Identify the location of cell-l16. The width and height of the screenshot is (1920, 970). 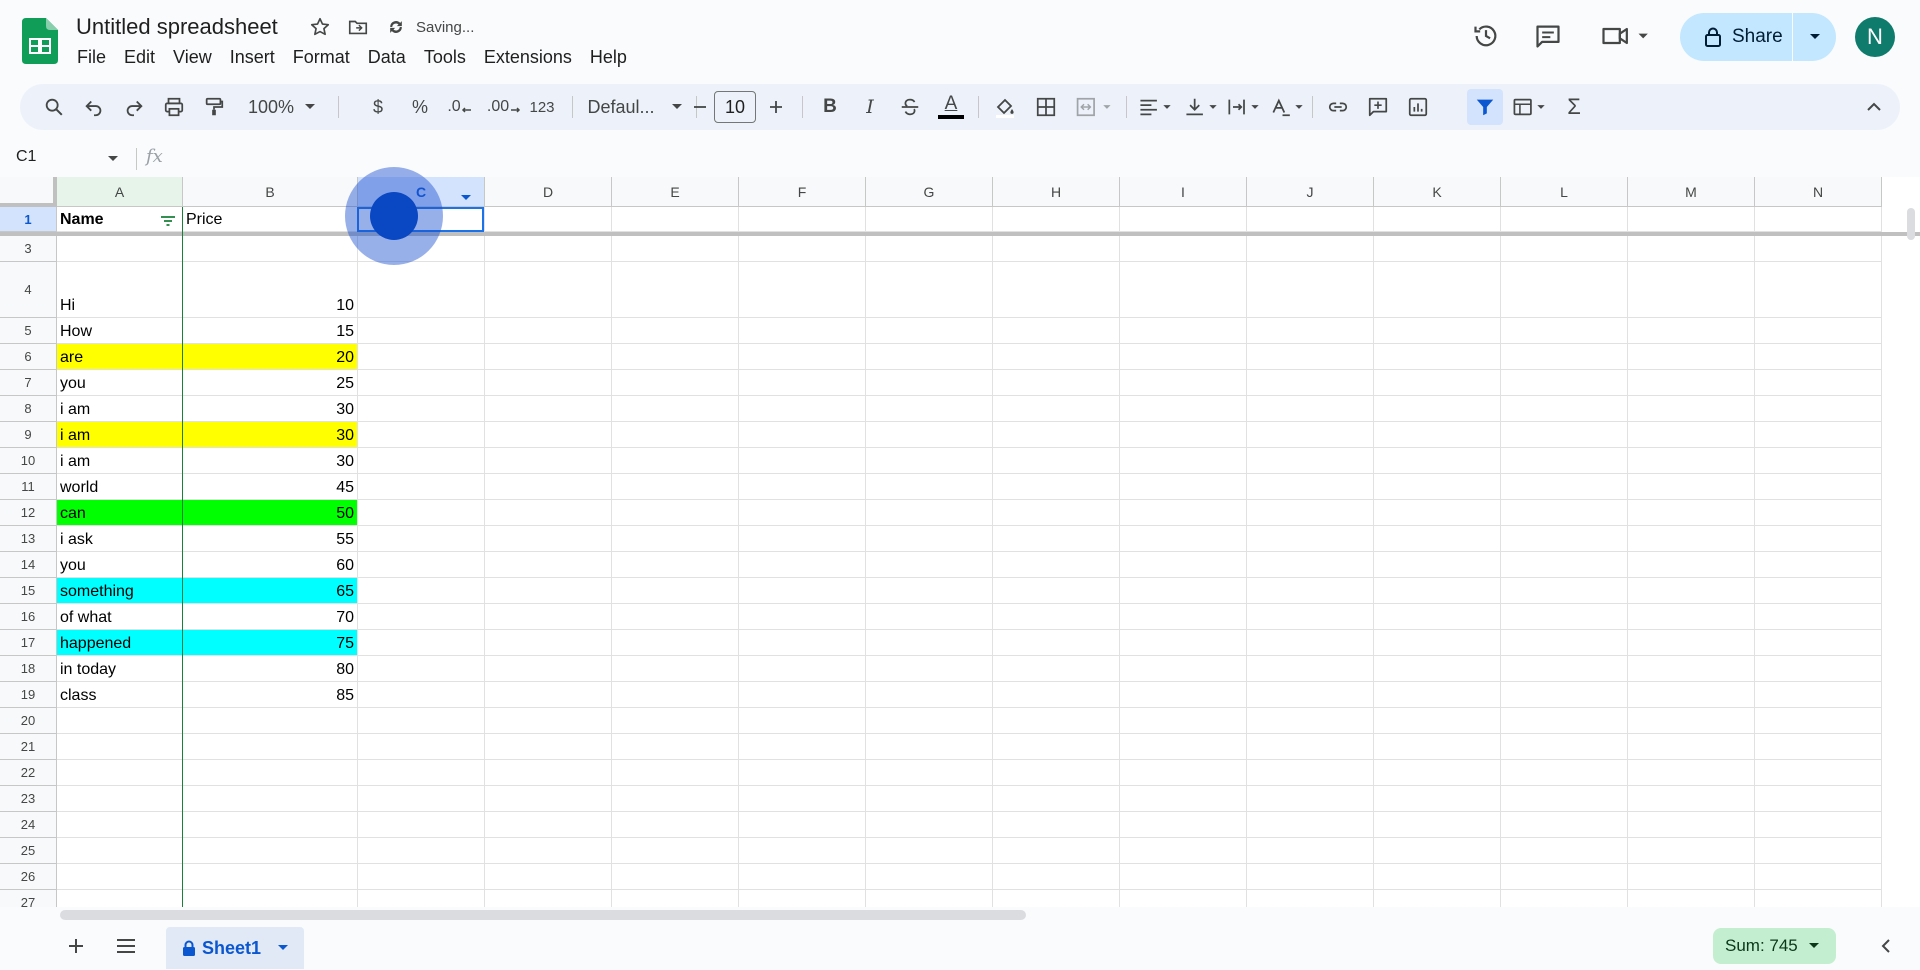
(1564, 617).